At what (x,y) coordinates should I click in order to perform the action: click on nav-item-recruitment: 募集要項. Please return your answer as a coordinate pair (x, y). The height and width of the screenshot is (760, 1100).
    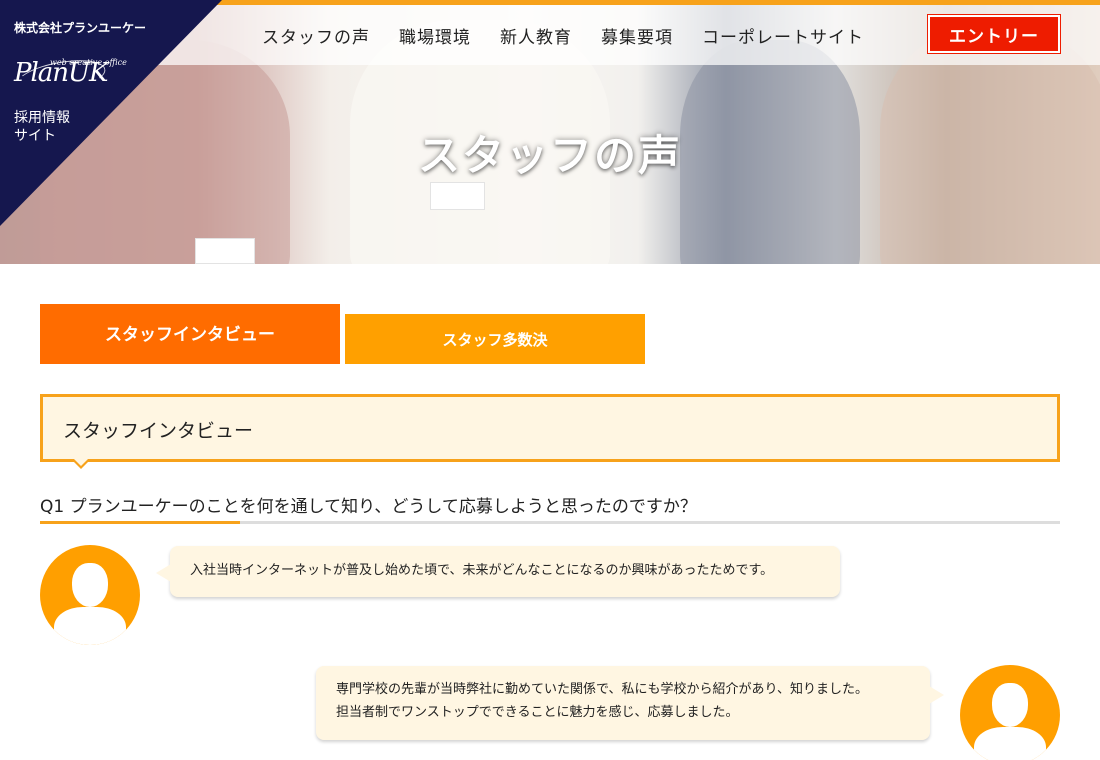
    Looking at the image, I should click on (637, 35).